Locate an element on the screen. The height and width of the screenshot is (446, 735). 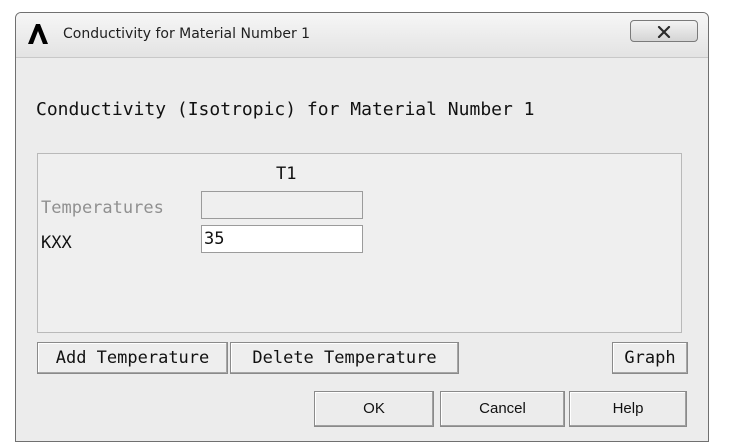
add-temperature-button: Add Temperature is located at coordinates (132, 358).